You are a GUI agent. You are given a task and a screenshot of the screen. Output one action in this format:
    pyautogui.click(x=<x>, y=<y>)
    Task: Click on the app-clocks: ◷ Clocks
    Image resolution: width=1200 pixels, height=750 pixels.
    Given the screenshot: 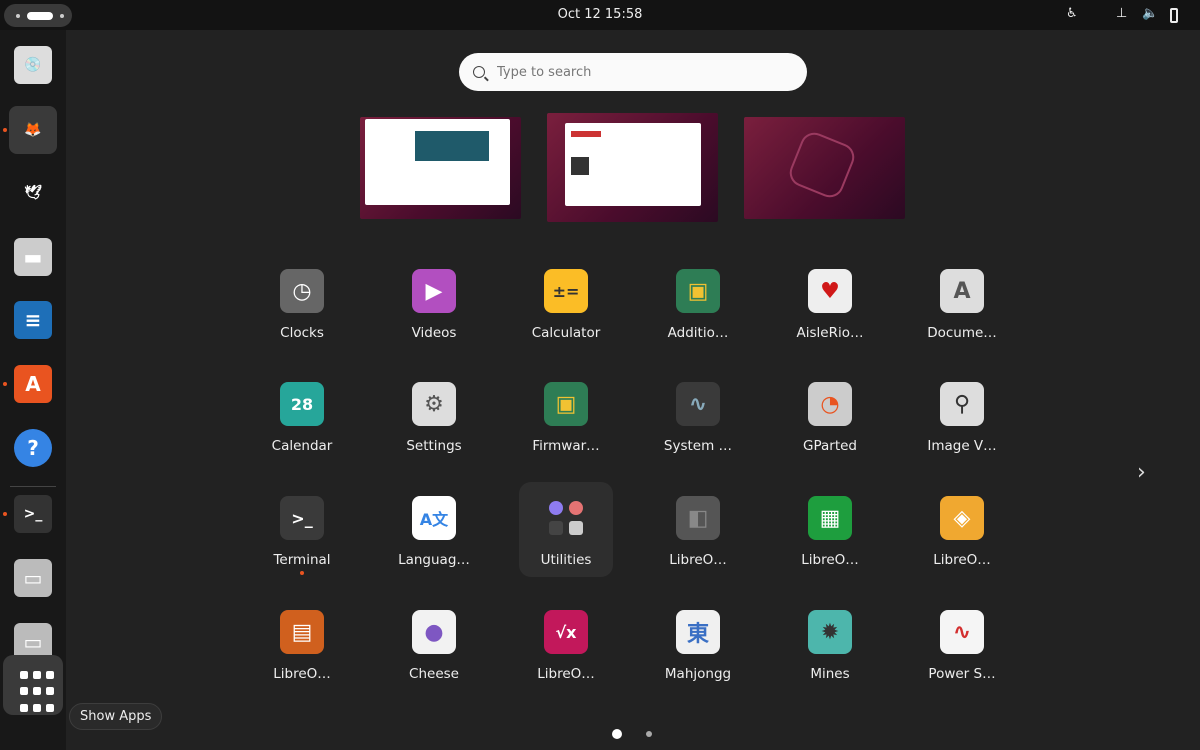 What is the action you would take?
    pyautogui.click(x=302, y=305)
    